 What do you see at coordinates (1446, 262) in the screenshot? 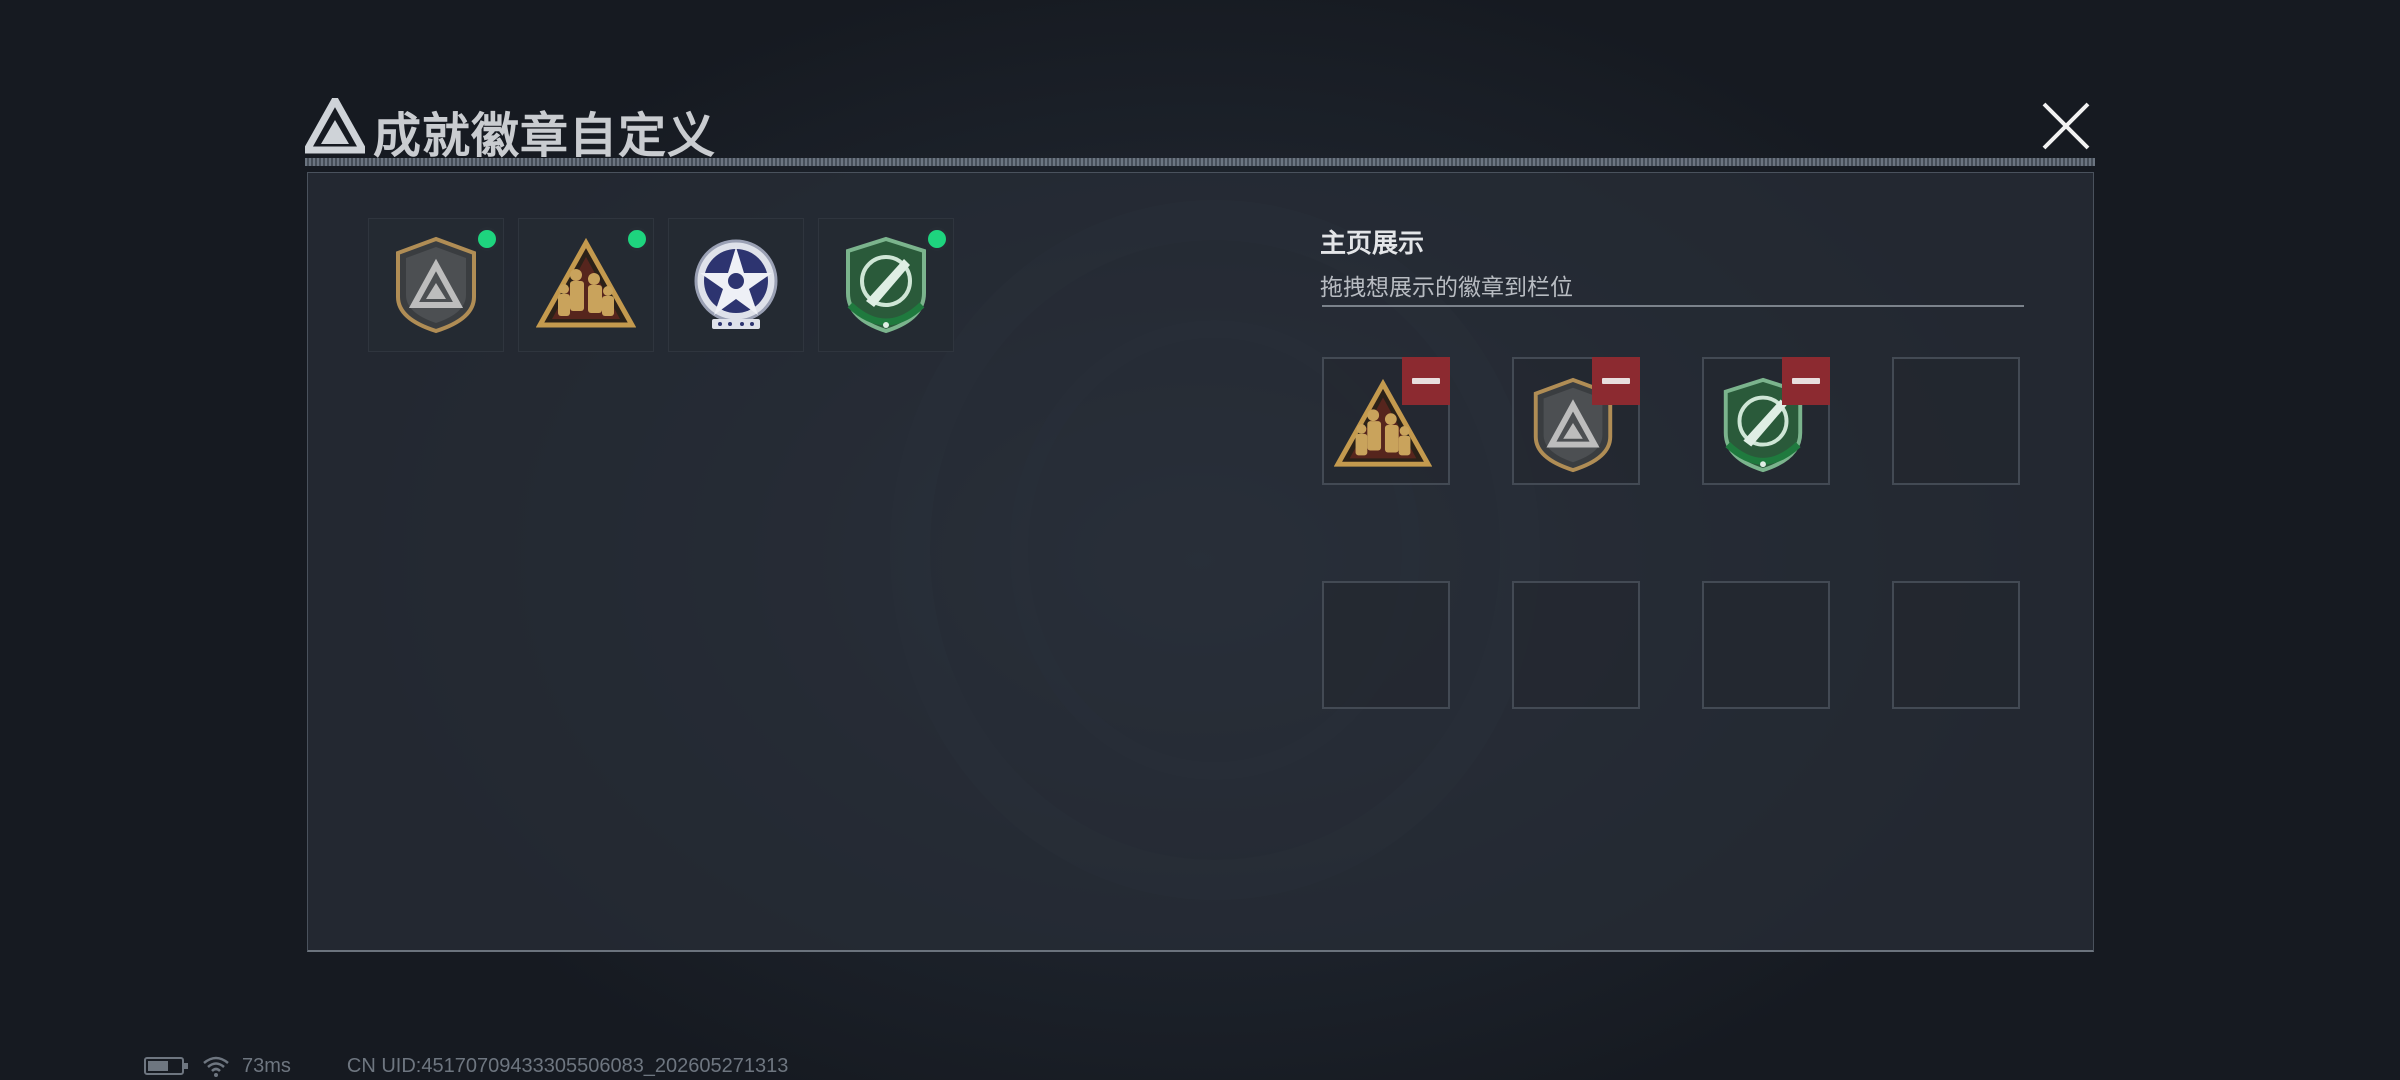
I see `showcase-header: 主页展示 拖拽想展示的徽章到栏位` at bounding box center [1446, 262].